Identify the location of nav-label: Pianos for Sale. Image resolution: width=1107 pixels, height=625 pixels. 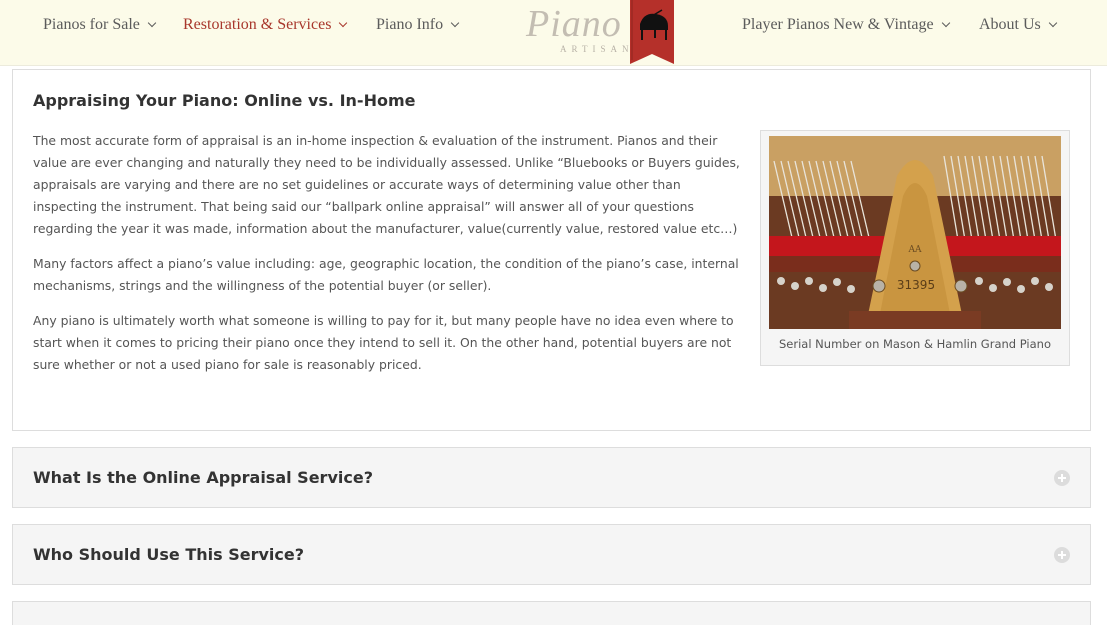
(91, 24).